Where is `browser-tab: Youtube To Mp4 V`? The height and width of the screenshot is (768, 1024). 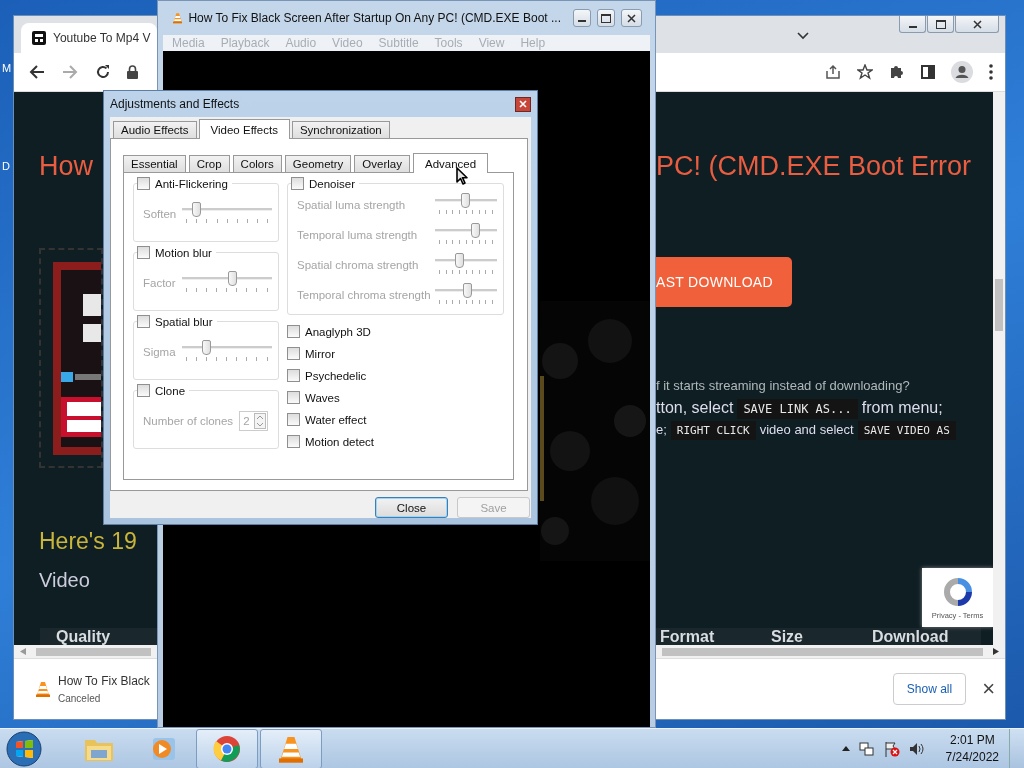
browser-tab: Youtube To Mp4 V is located at coordinates (89, 38).